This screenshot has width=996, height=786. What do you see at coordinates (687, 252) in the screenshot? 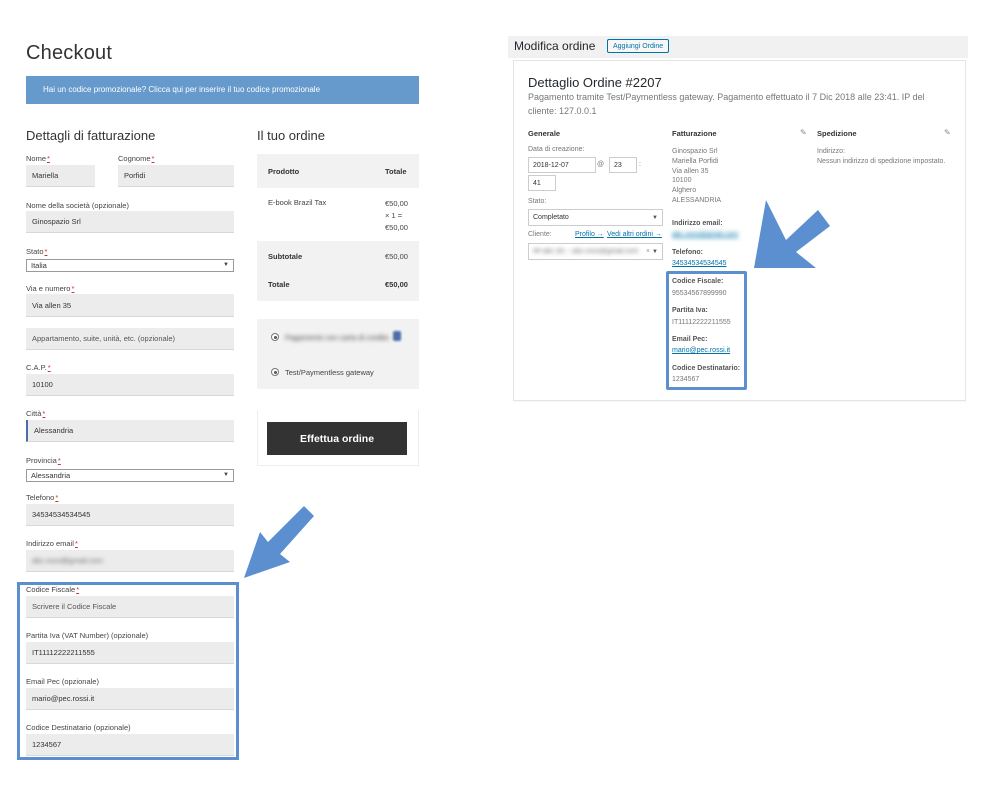
I see `billing-phone-label: Telefono:` at bounding box center [687, 252].